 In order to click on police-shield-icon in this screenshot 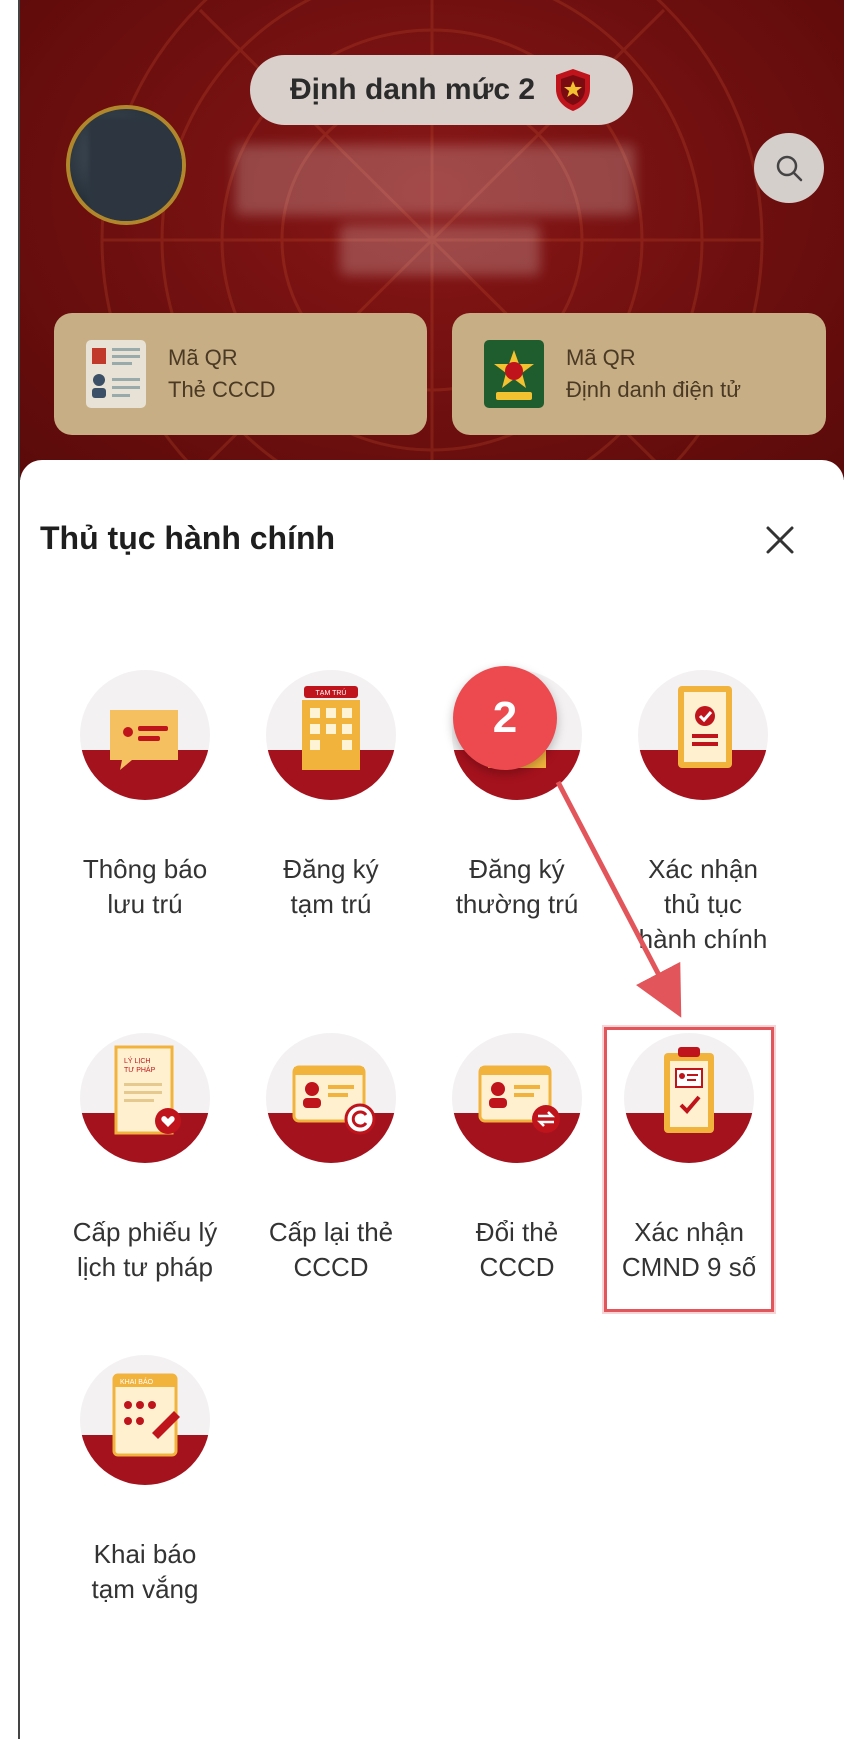, I will do `click(573, 90)`.